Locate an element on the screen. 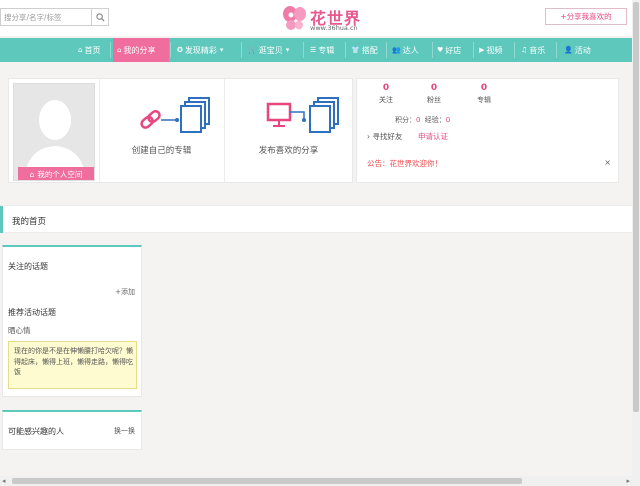 This screenshot has height=486, width=640. apply-cert-link: 申请认证 is located at coordinates (433, 136).